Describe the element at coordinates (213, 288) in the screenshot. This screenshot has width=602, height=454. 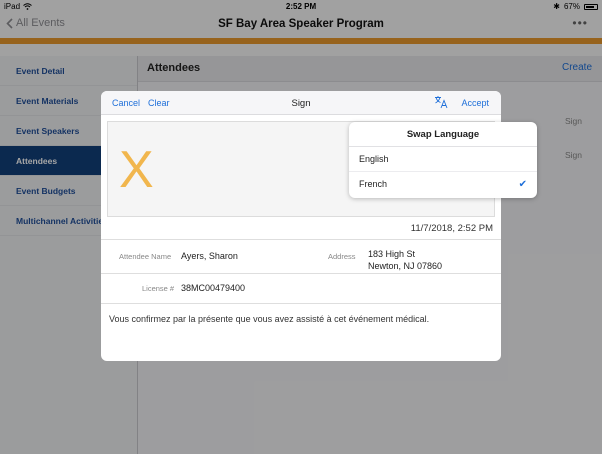
I see `license-value: 38MC00479400` at that location.